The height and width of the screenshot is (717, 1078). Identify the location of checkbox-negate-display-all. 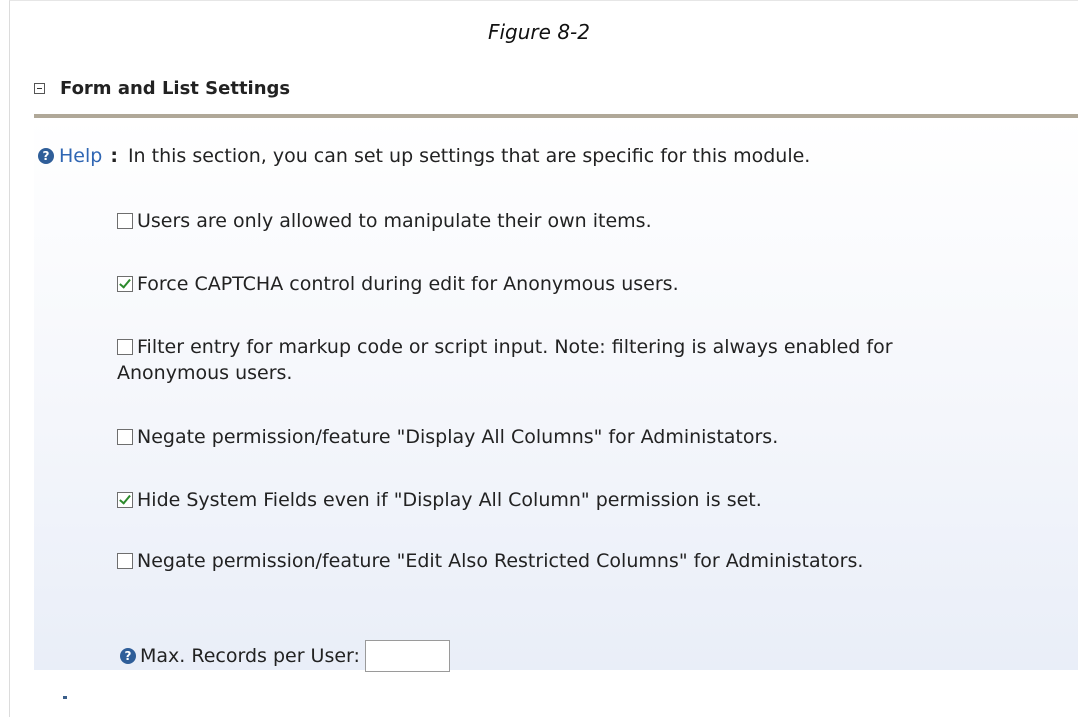
(125, 437).